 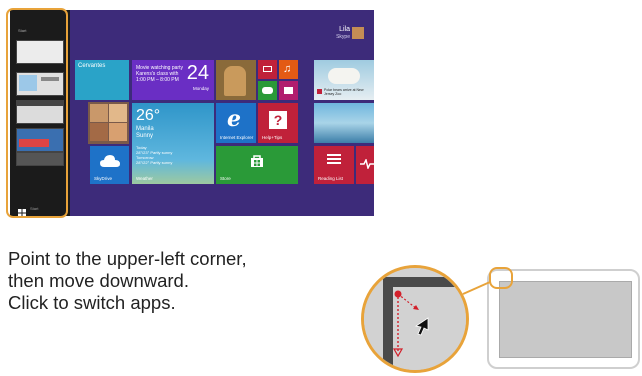 I want to click on mouse-pointer-icon, so click(x=421, y=326).